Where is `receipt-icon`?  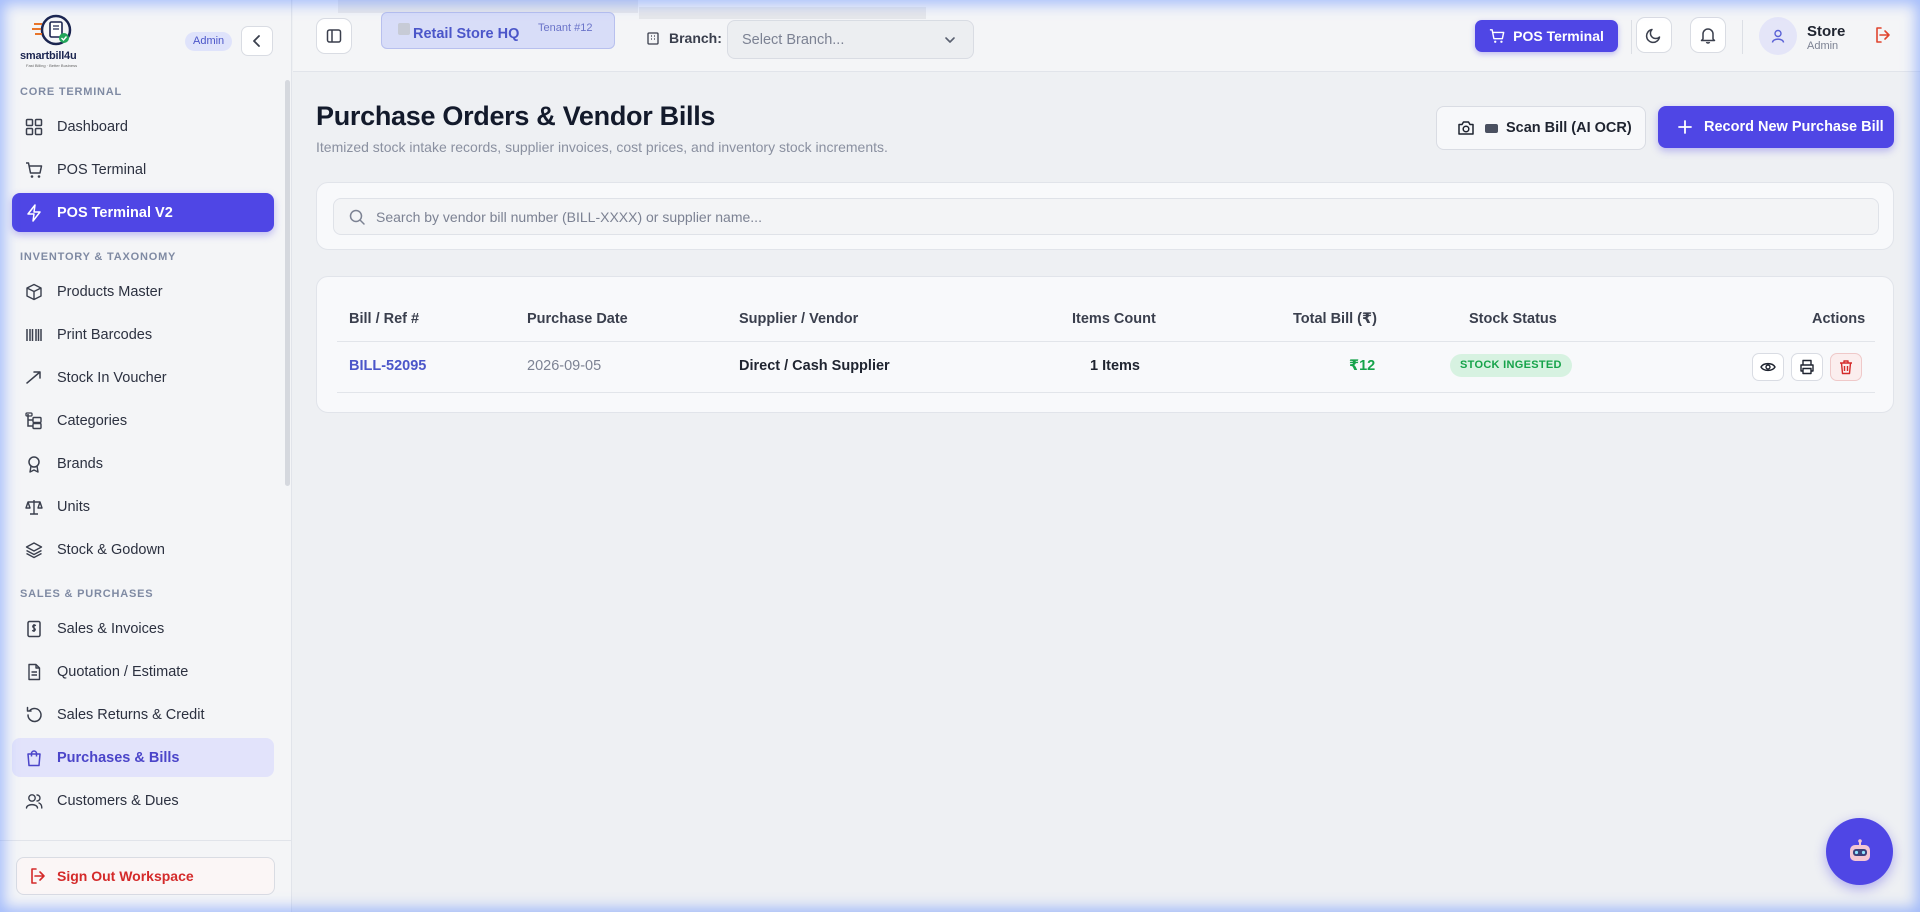 receipt-icon is located at coordinates (34, 629).